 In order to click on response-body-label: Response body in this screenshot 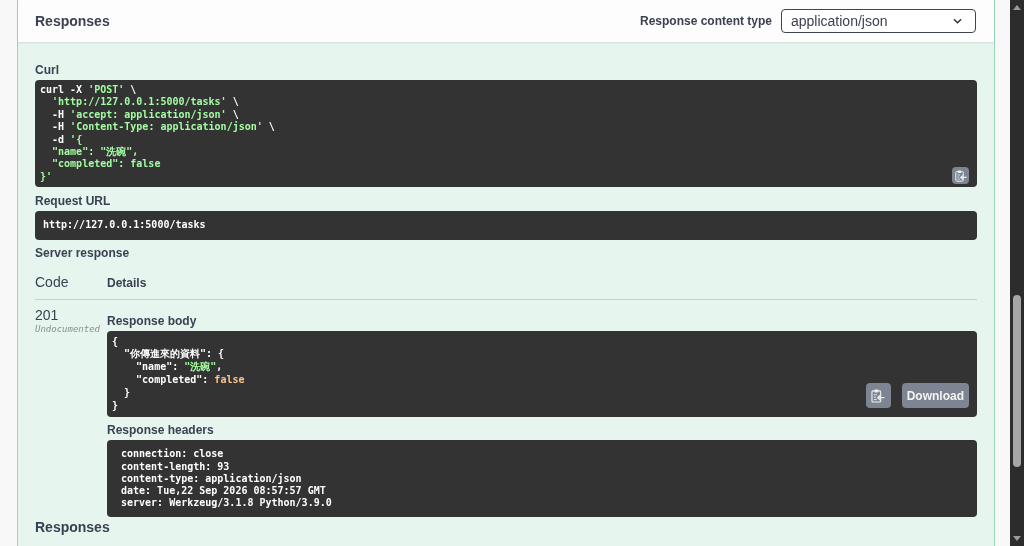, I will do `click(152, 320)`.